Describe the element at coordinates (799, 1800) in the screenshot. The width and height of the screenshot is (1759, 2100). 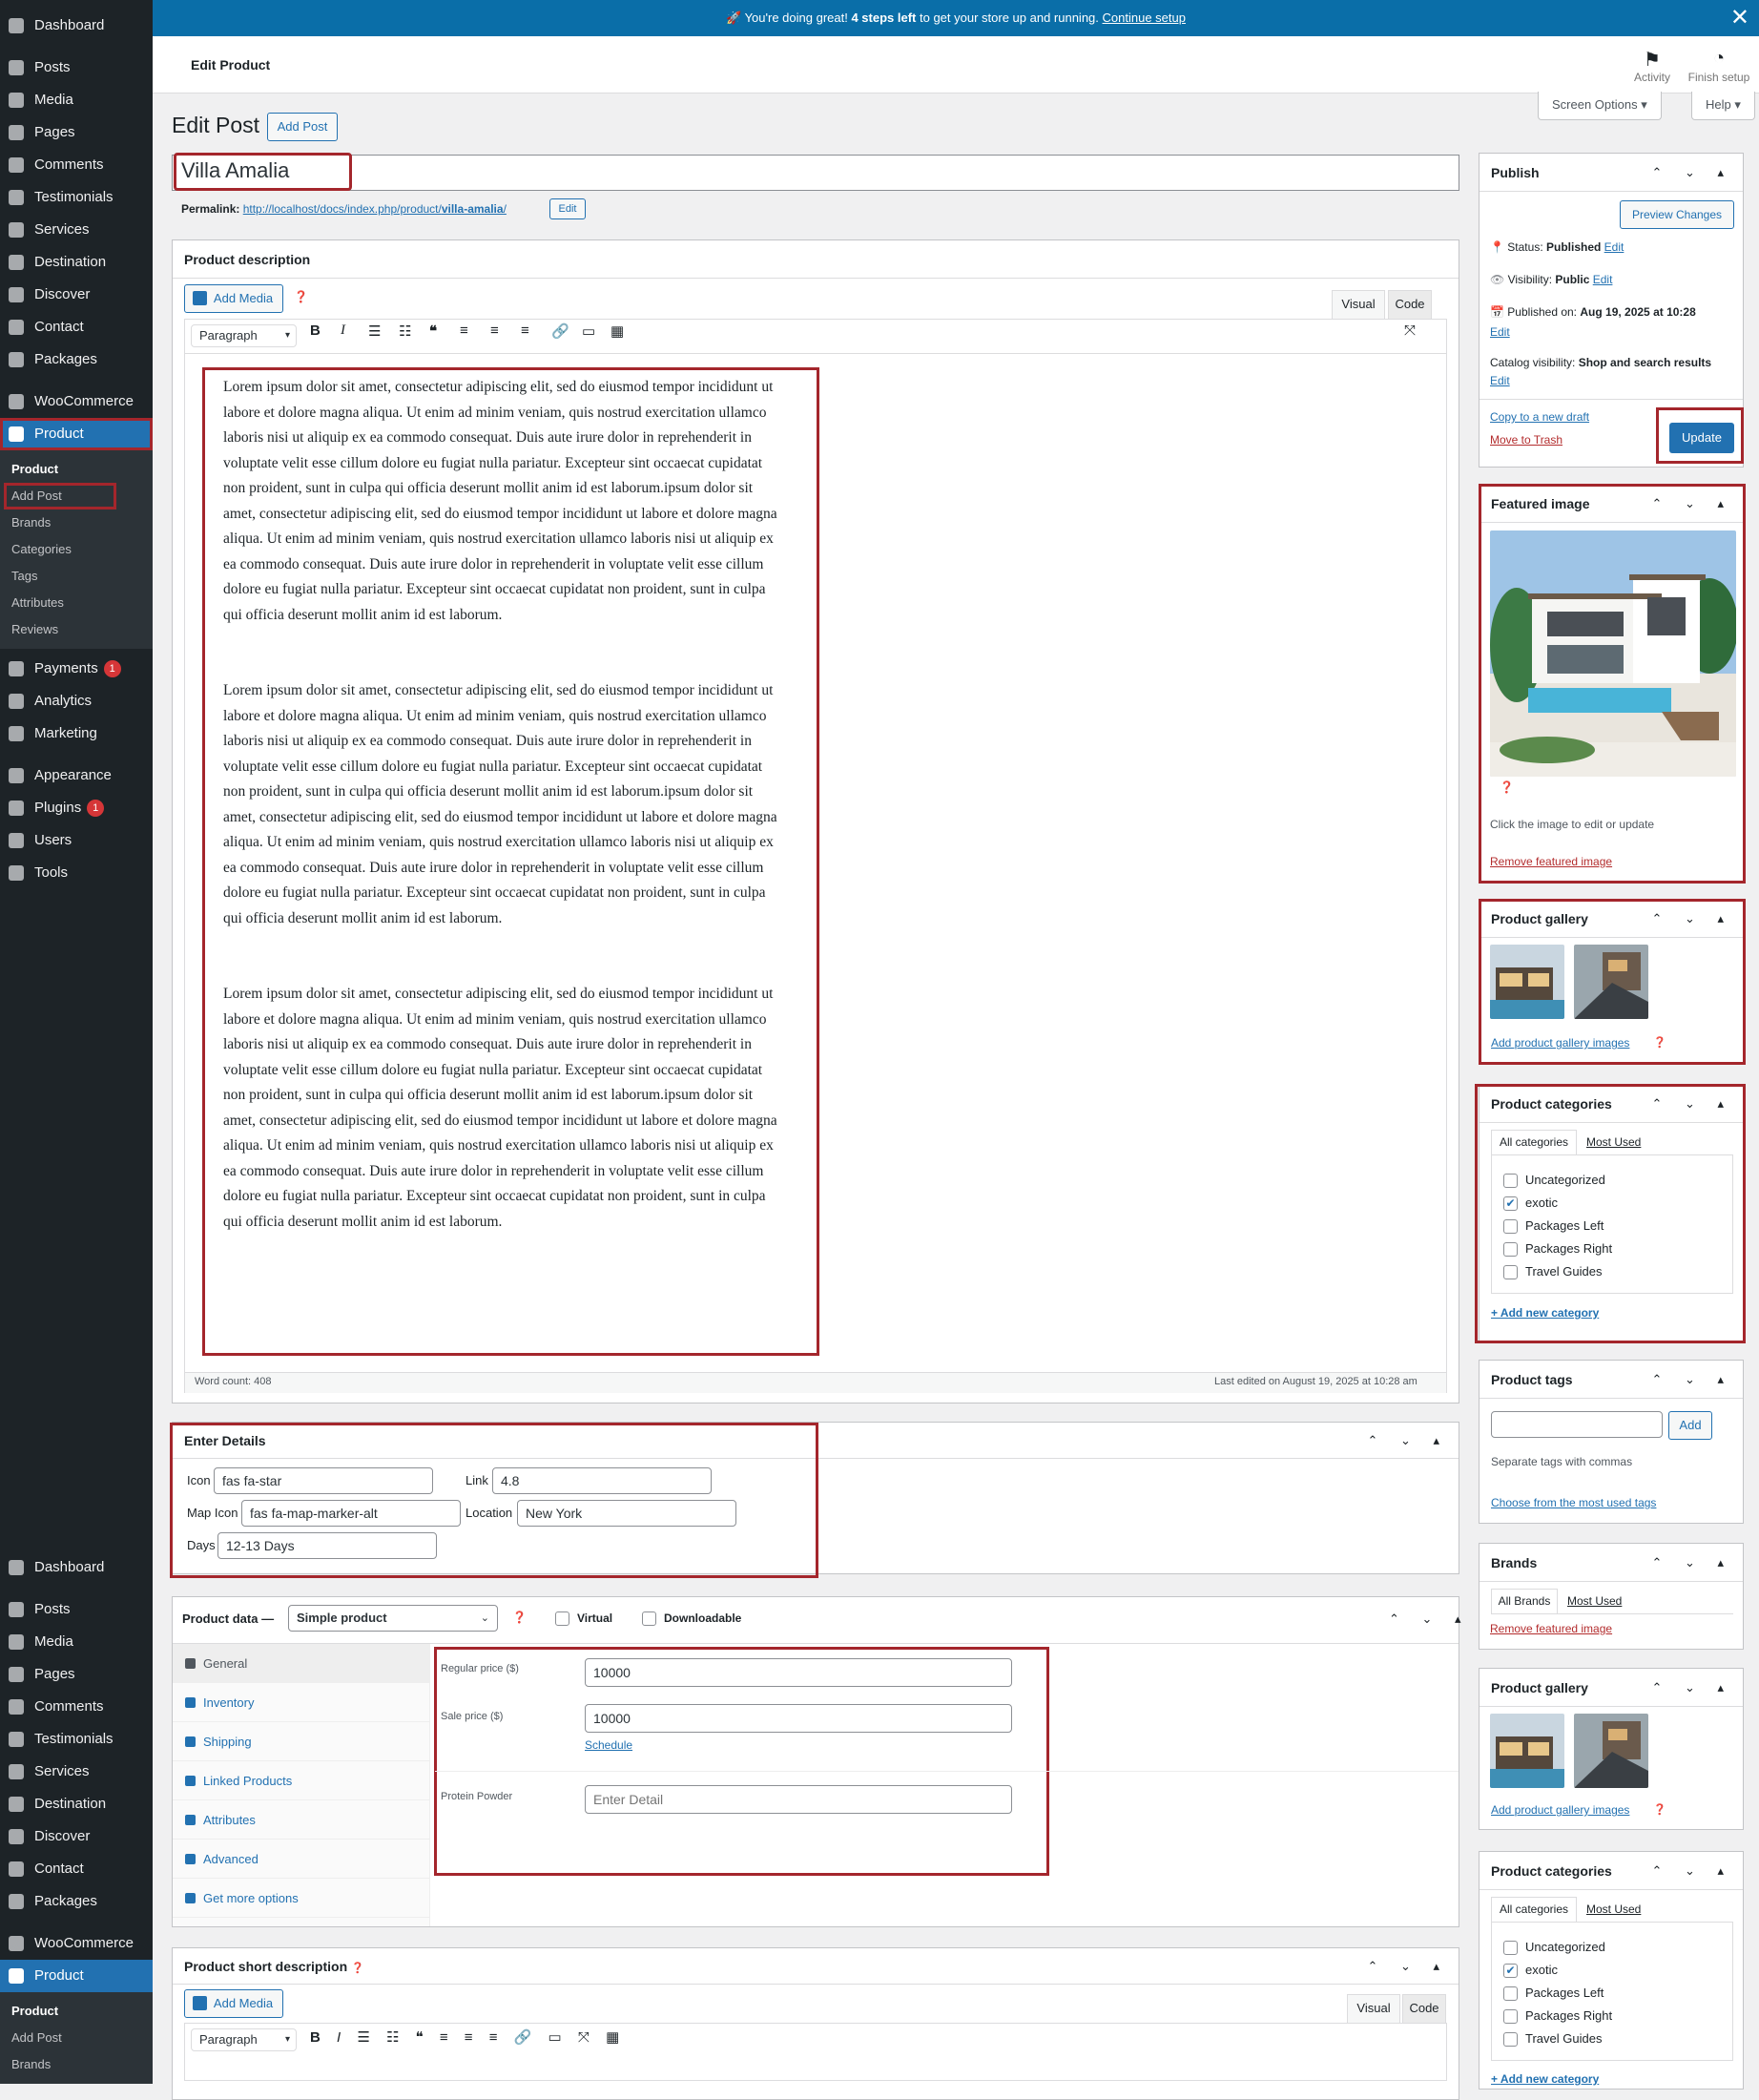
I see `protein-powder-input` at that location.